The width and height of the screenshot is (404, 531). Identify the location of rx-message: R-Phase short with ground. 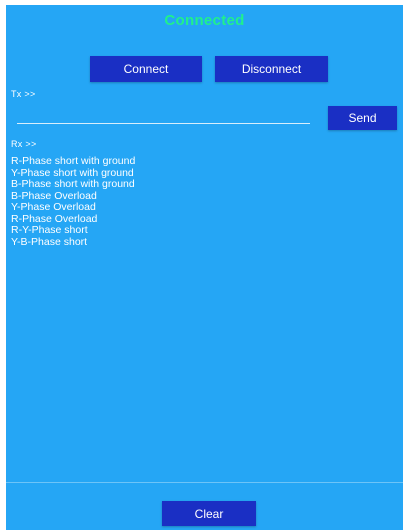
(73, 161).